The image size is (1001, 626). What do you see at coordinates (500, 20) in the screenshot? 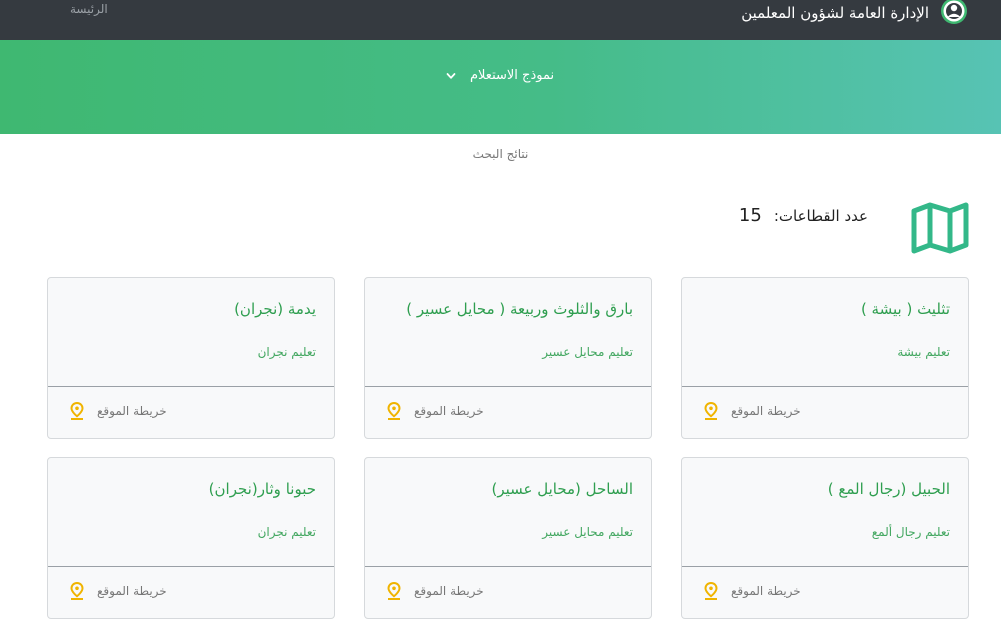
I see `top-navbar: الرئيسة الإدارة العامة لشؤون المعلمين` at bounding box center [500, 20].